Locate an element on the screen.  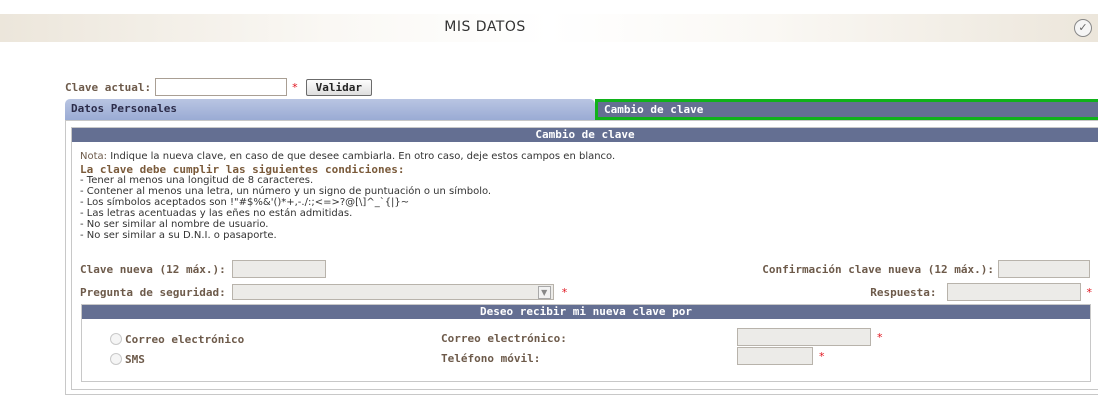
validar-button: Validar is located at coordinates (338, 87).